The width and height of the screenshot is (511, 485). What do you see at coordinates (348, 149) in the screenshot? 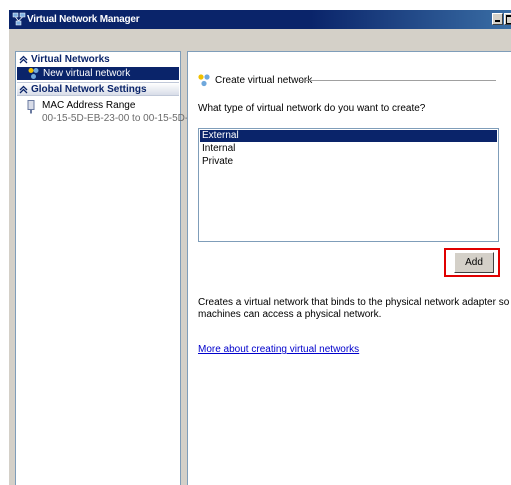
I see `list-item-internal: Internal` at bounding box center [348, 149].